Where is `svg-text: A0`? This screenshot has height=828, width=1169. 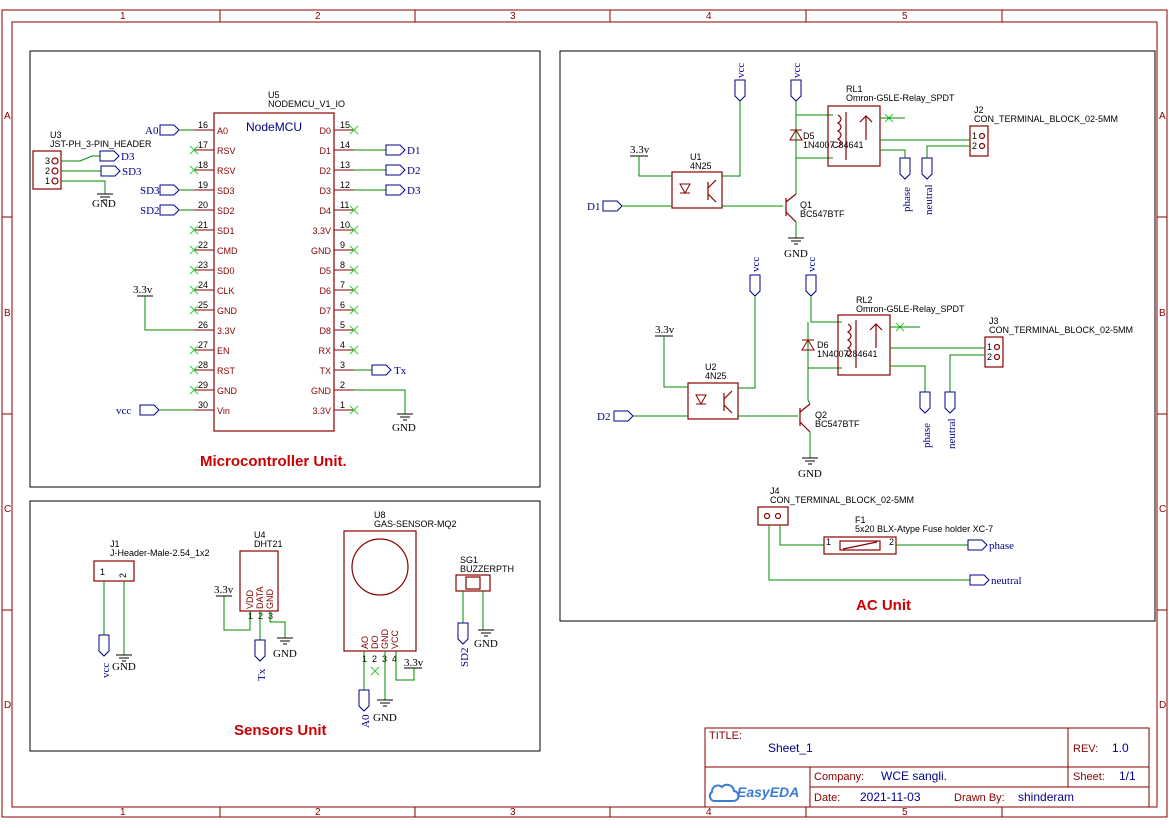
svg-text: A0 is located at coordinates (366, 721).